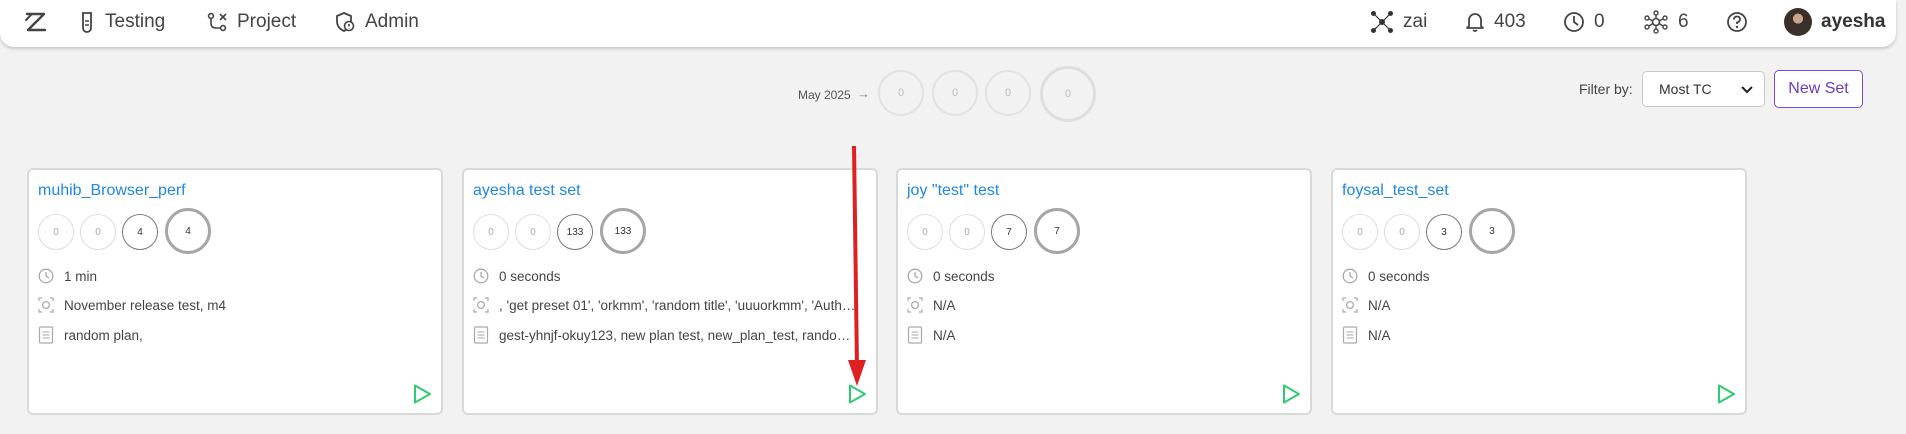  I want to click on status-count-circle: 4, so click(140, 232).